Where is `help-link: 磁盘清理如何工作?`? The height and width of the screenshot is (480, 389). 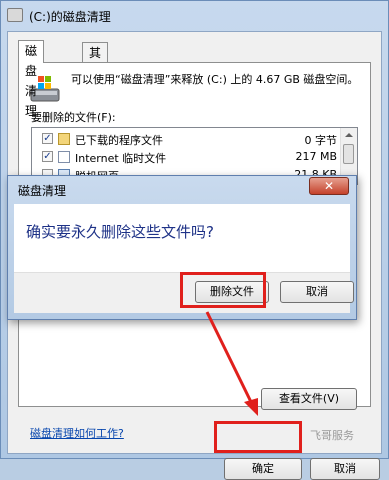 help-link: 磁盘清理如何工作? is located at coordinates (77, 433).